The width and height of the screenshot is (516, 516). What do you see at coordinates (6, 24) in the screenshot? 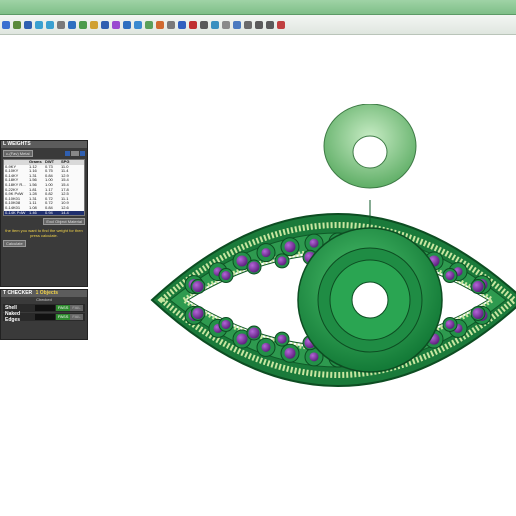
I see `new-icon` at bounding box center [6, 24].